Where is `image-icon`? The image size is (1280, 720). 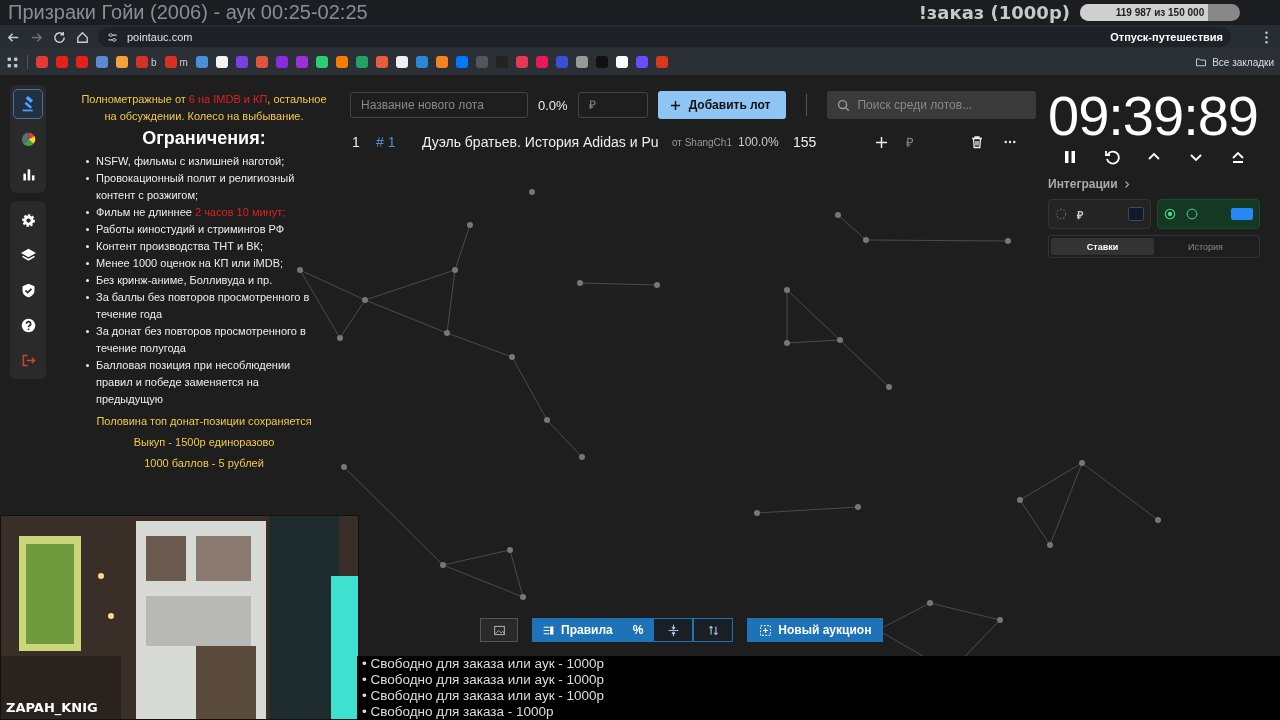 image-icon is located at coordinates (499, 630).